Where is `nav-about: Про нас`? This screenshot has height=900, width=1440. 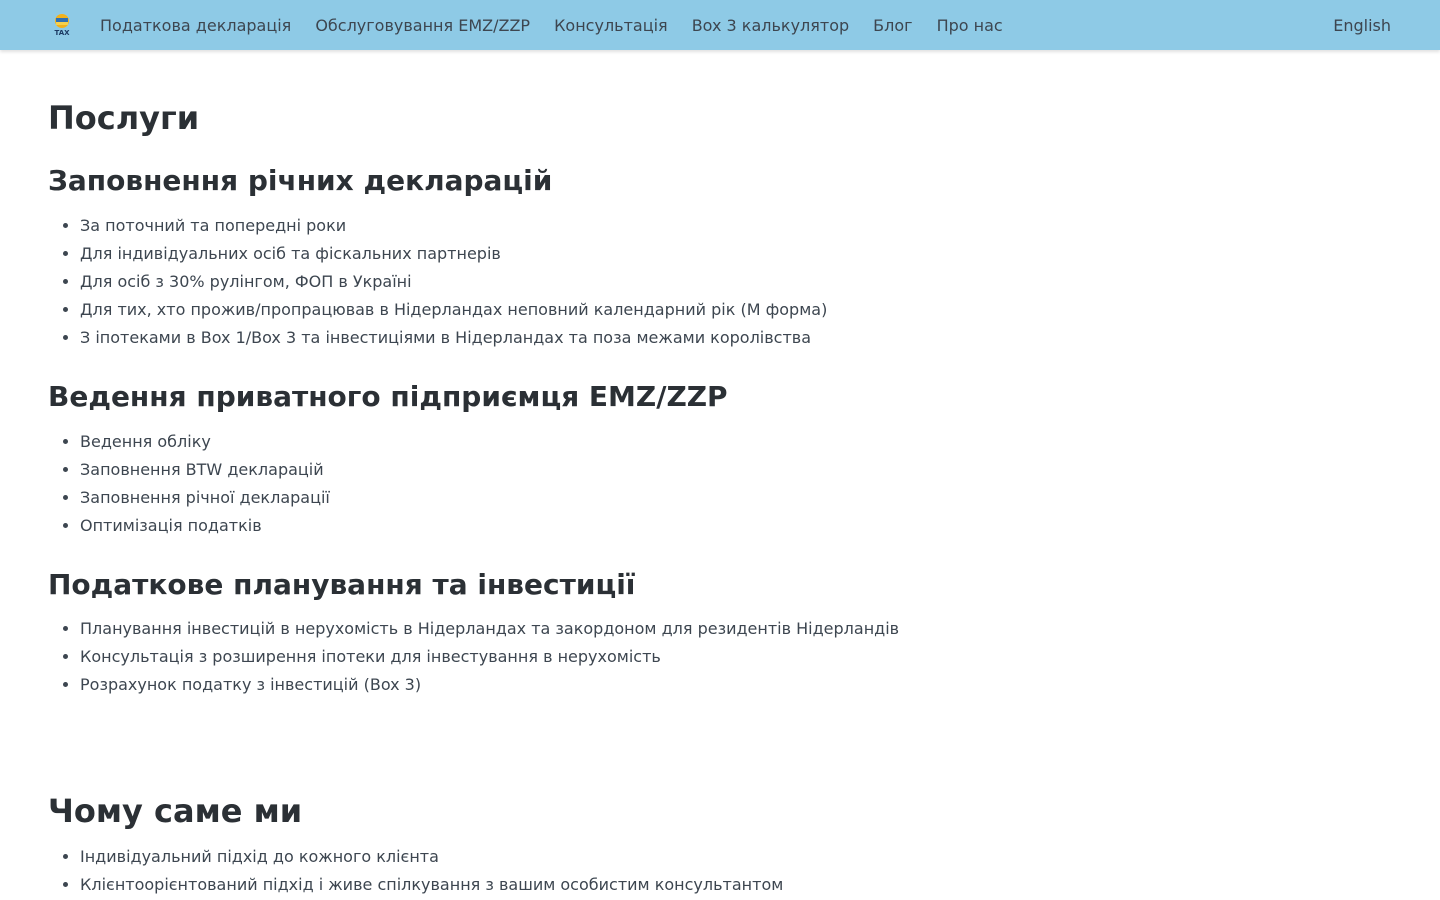
nav-about: Про нас is located at coordinates (970, 25).